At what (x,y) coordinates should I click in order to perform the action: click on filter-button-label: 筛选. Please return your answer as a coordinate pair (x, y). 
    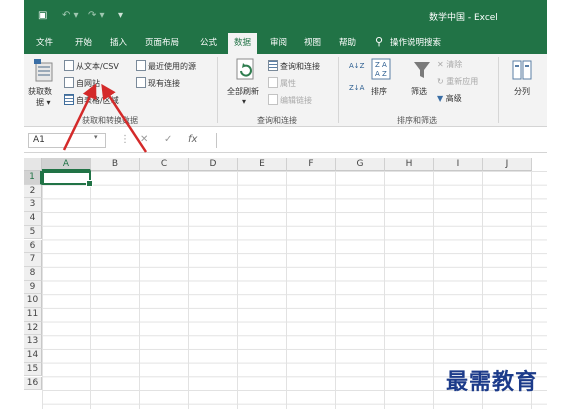
    Looking at the image, I should click on (419, 91).